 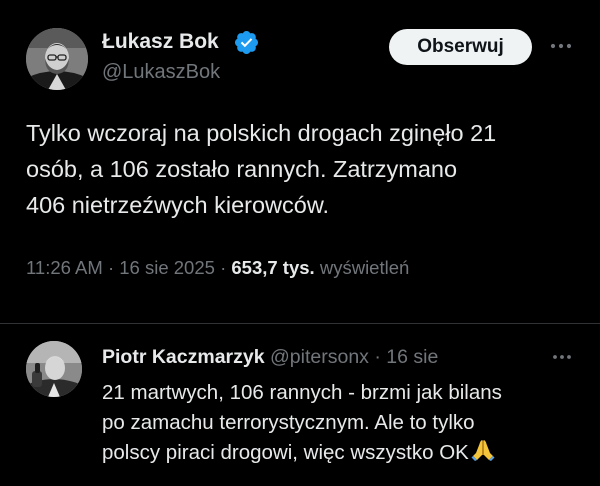 I want to click on avatar-photo, so click(x=57, y=59).